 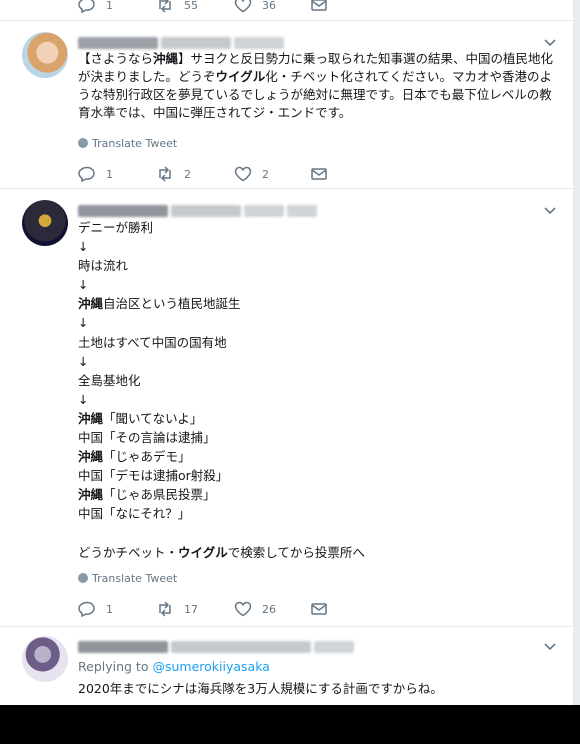 I want to click on tweet-text-line: 沖縄「じゃあデモ」, so click(x=134, y=457).